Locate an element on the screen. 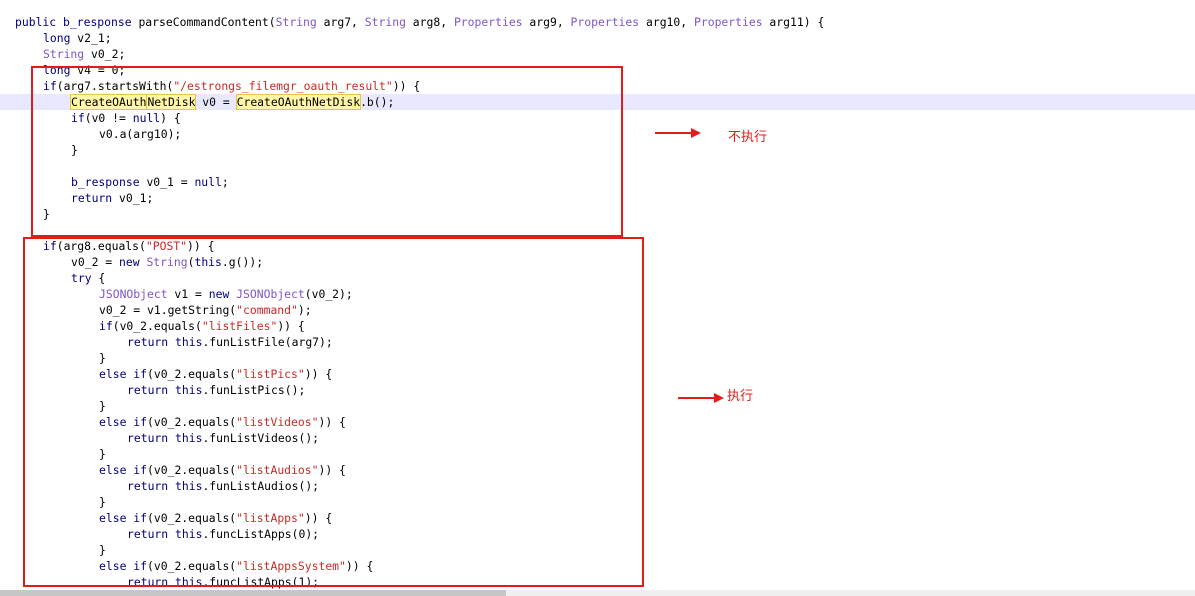 The width and height of the screenshot is (1195, 596). code-token: arg9, is located at coordinates (546, 22).